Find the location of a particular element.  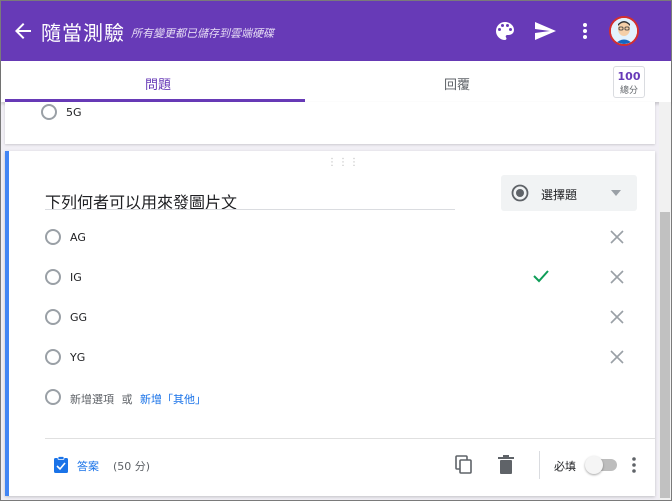

dropdown-arrow-icon is located at coordinates (616, 193).